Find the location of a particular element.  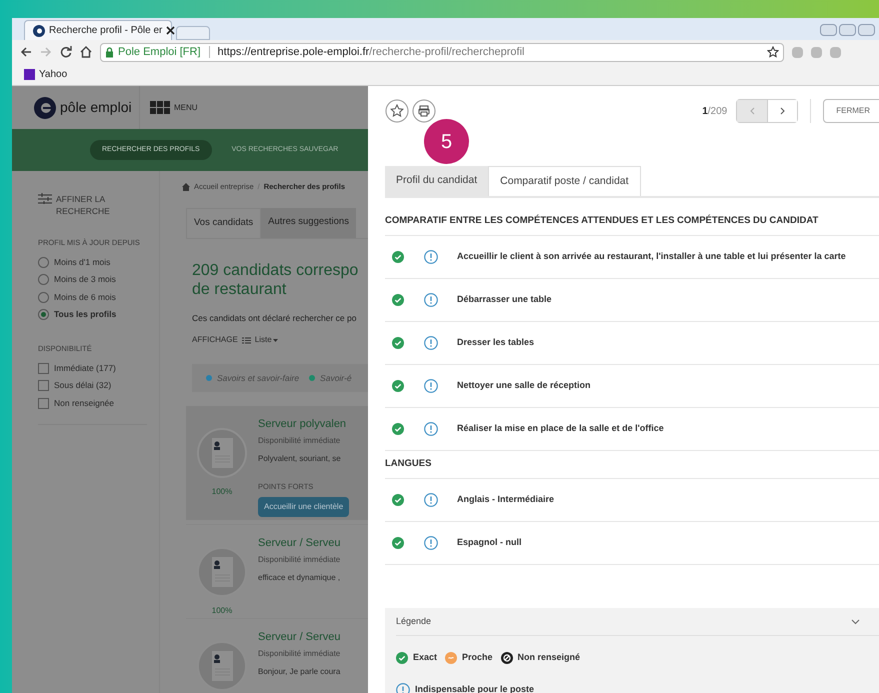

grid-icon is located at coordinates (160, 107).